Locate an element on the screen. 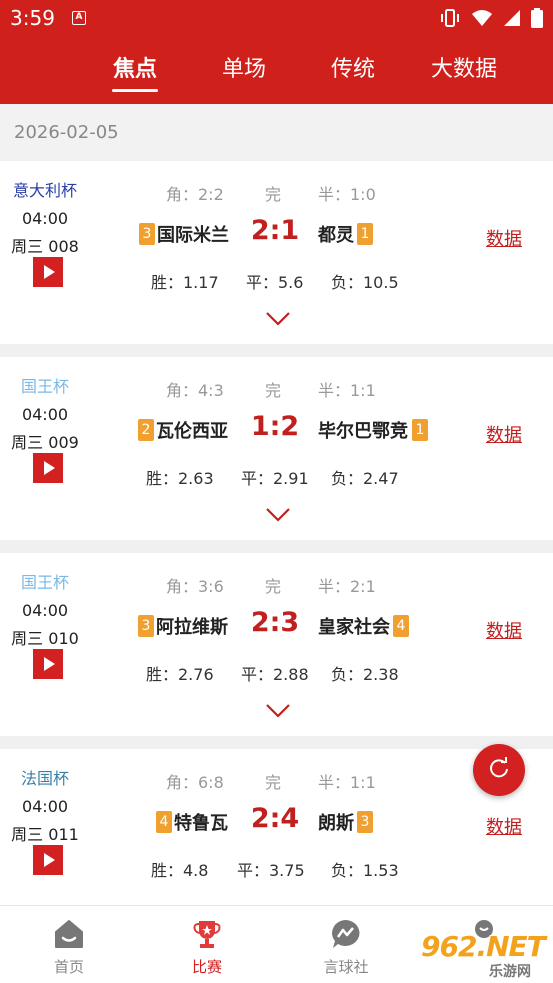 The width and height of the screenshot is (553, 983). corner-score: 角：4:3 is located at coordinates (195, 390).